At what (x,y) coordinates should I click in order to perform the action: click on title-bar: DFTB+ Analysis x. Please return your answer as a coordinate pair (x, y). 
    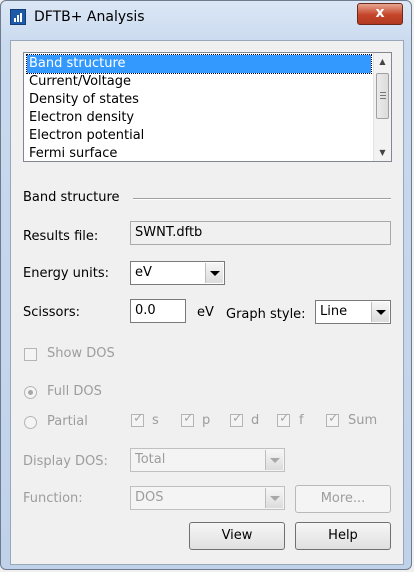
    Looking at the image, I should click on (206, 16).